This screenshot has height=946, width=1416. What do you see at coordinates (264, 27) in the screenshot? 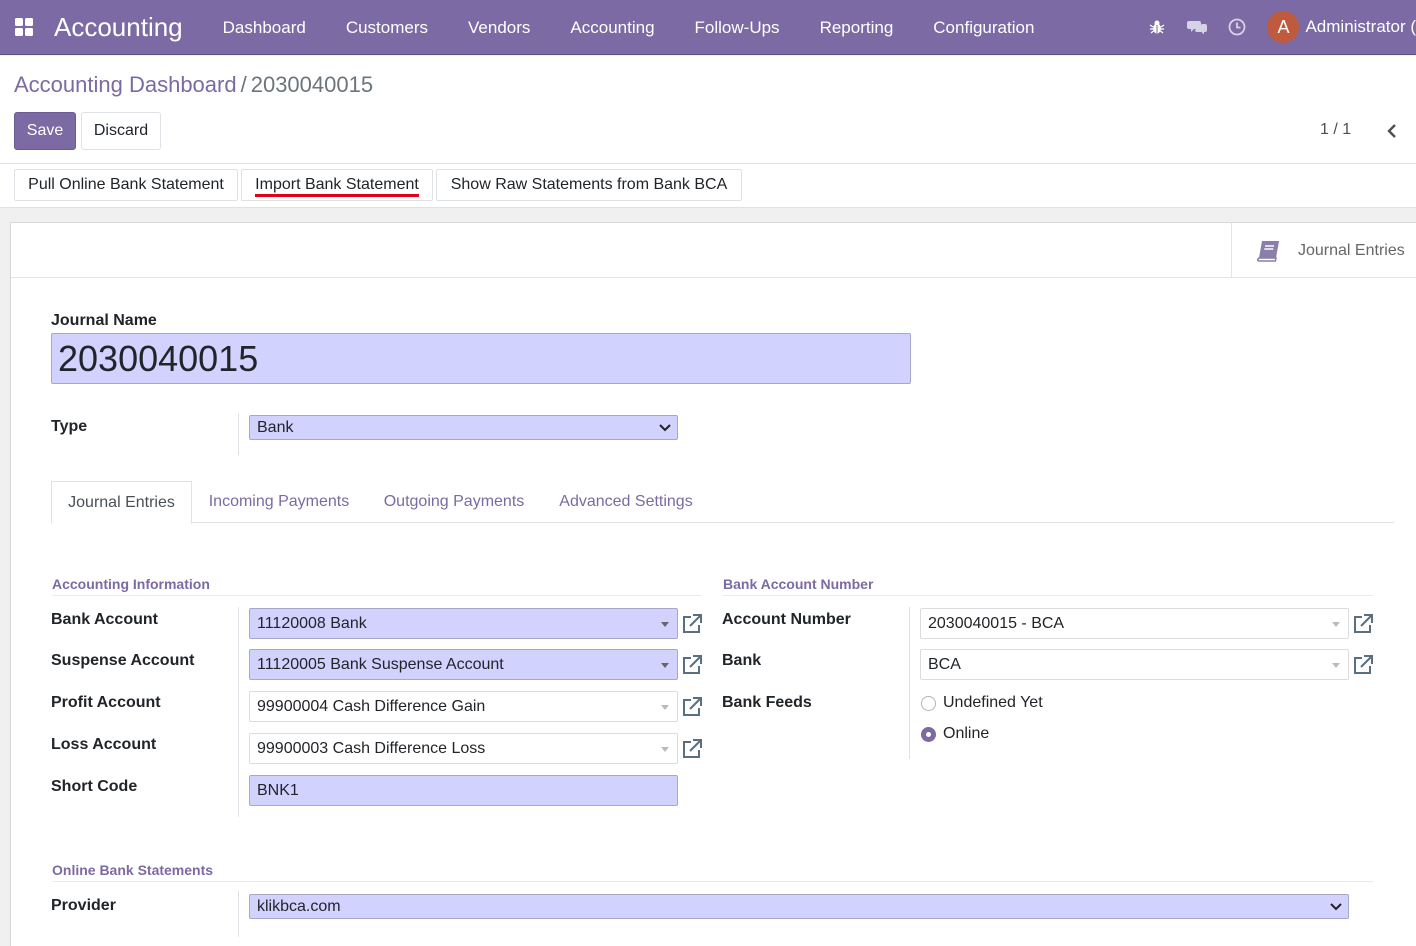
I see `menu-dashboard: Dashboard` at bounding box center [264, 27].